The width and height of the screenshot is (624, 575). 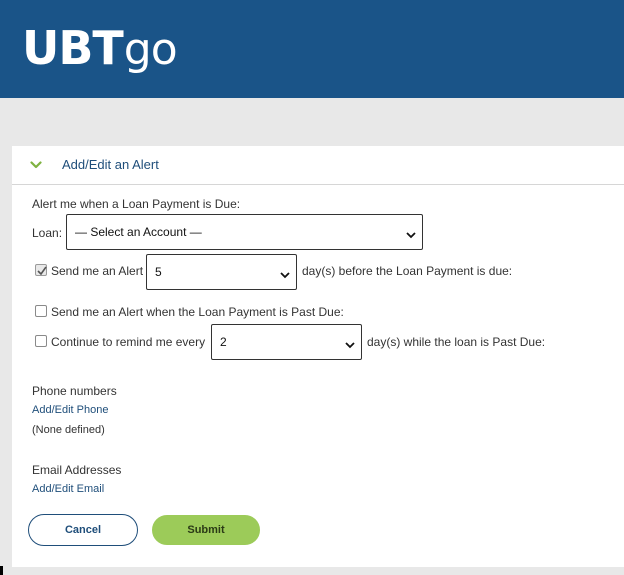 I want to click on remind-label: Continue to remind me every, so click(x=128, y=342).